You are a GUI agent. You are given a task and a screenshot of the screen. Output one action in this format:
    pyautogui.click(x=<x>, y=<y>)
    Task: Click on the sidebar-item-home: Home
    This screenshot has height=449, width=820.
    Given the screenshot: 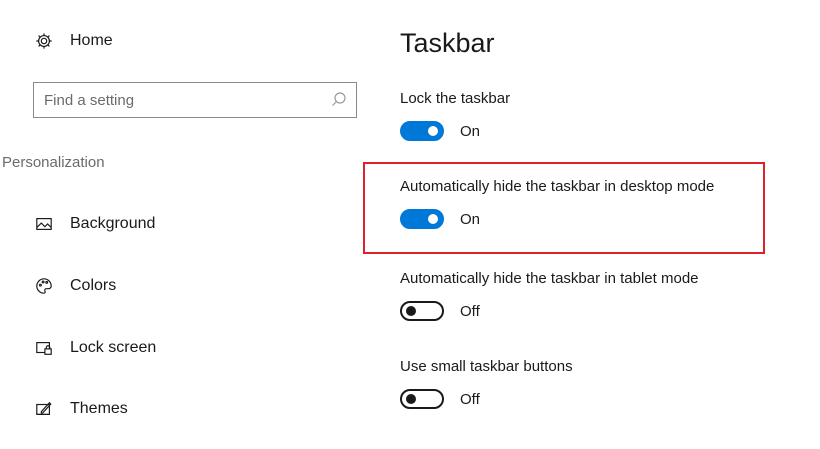 What is the action you would take?
    pyautogui.click(x=73, y=41)
    